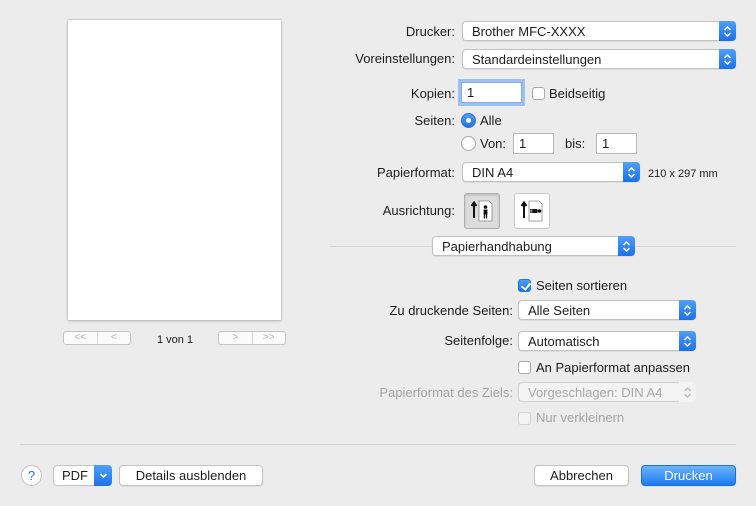  I want to click on presets-value: Standardeinstellungen, so click(537, 59).